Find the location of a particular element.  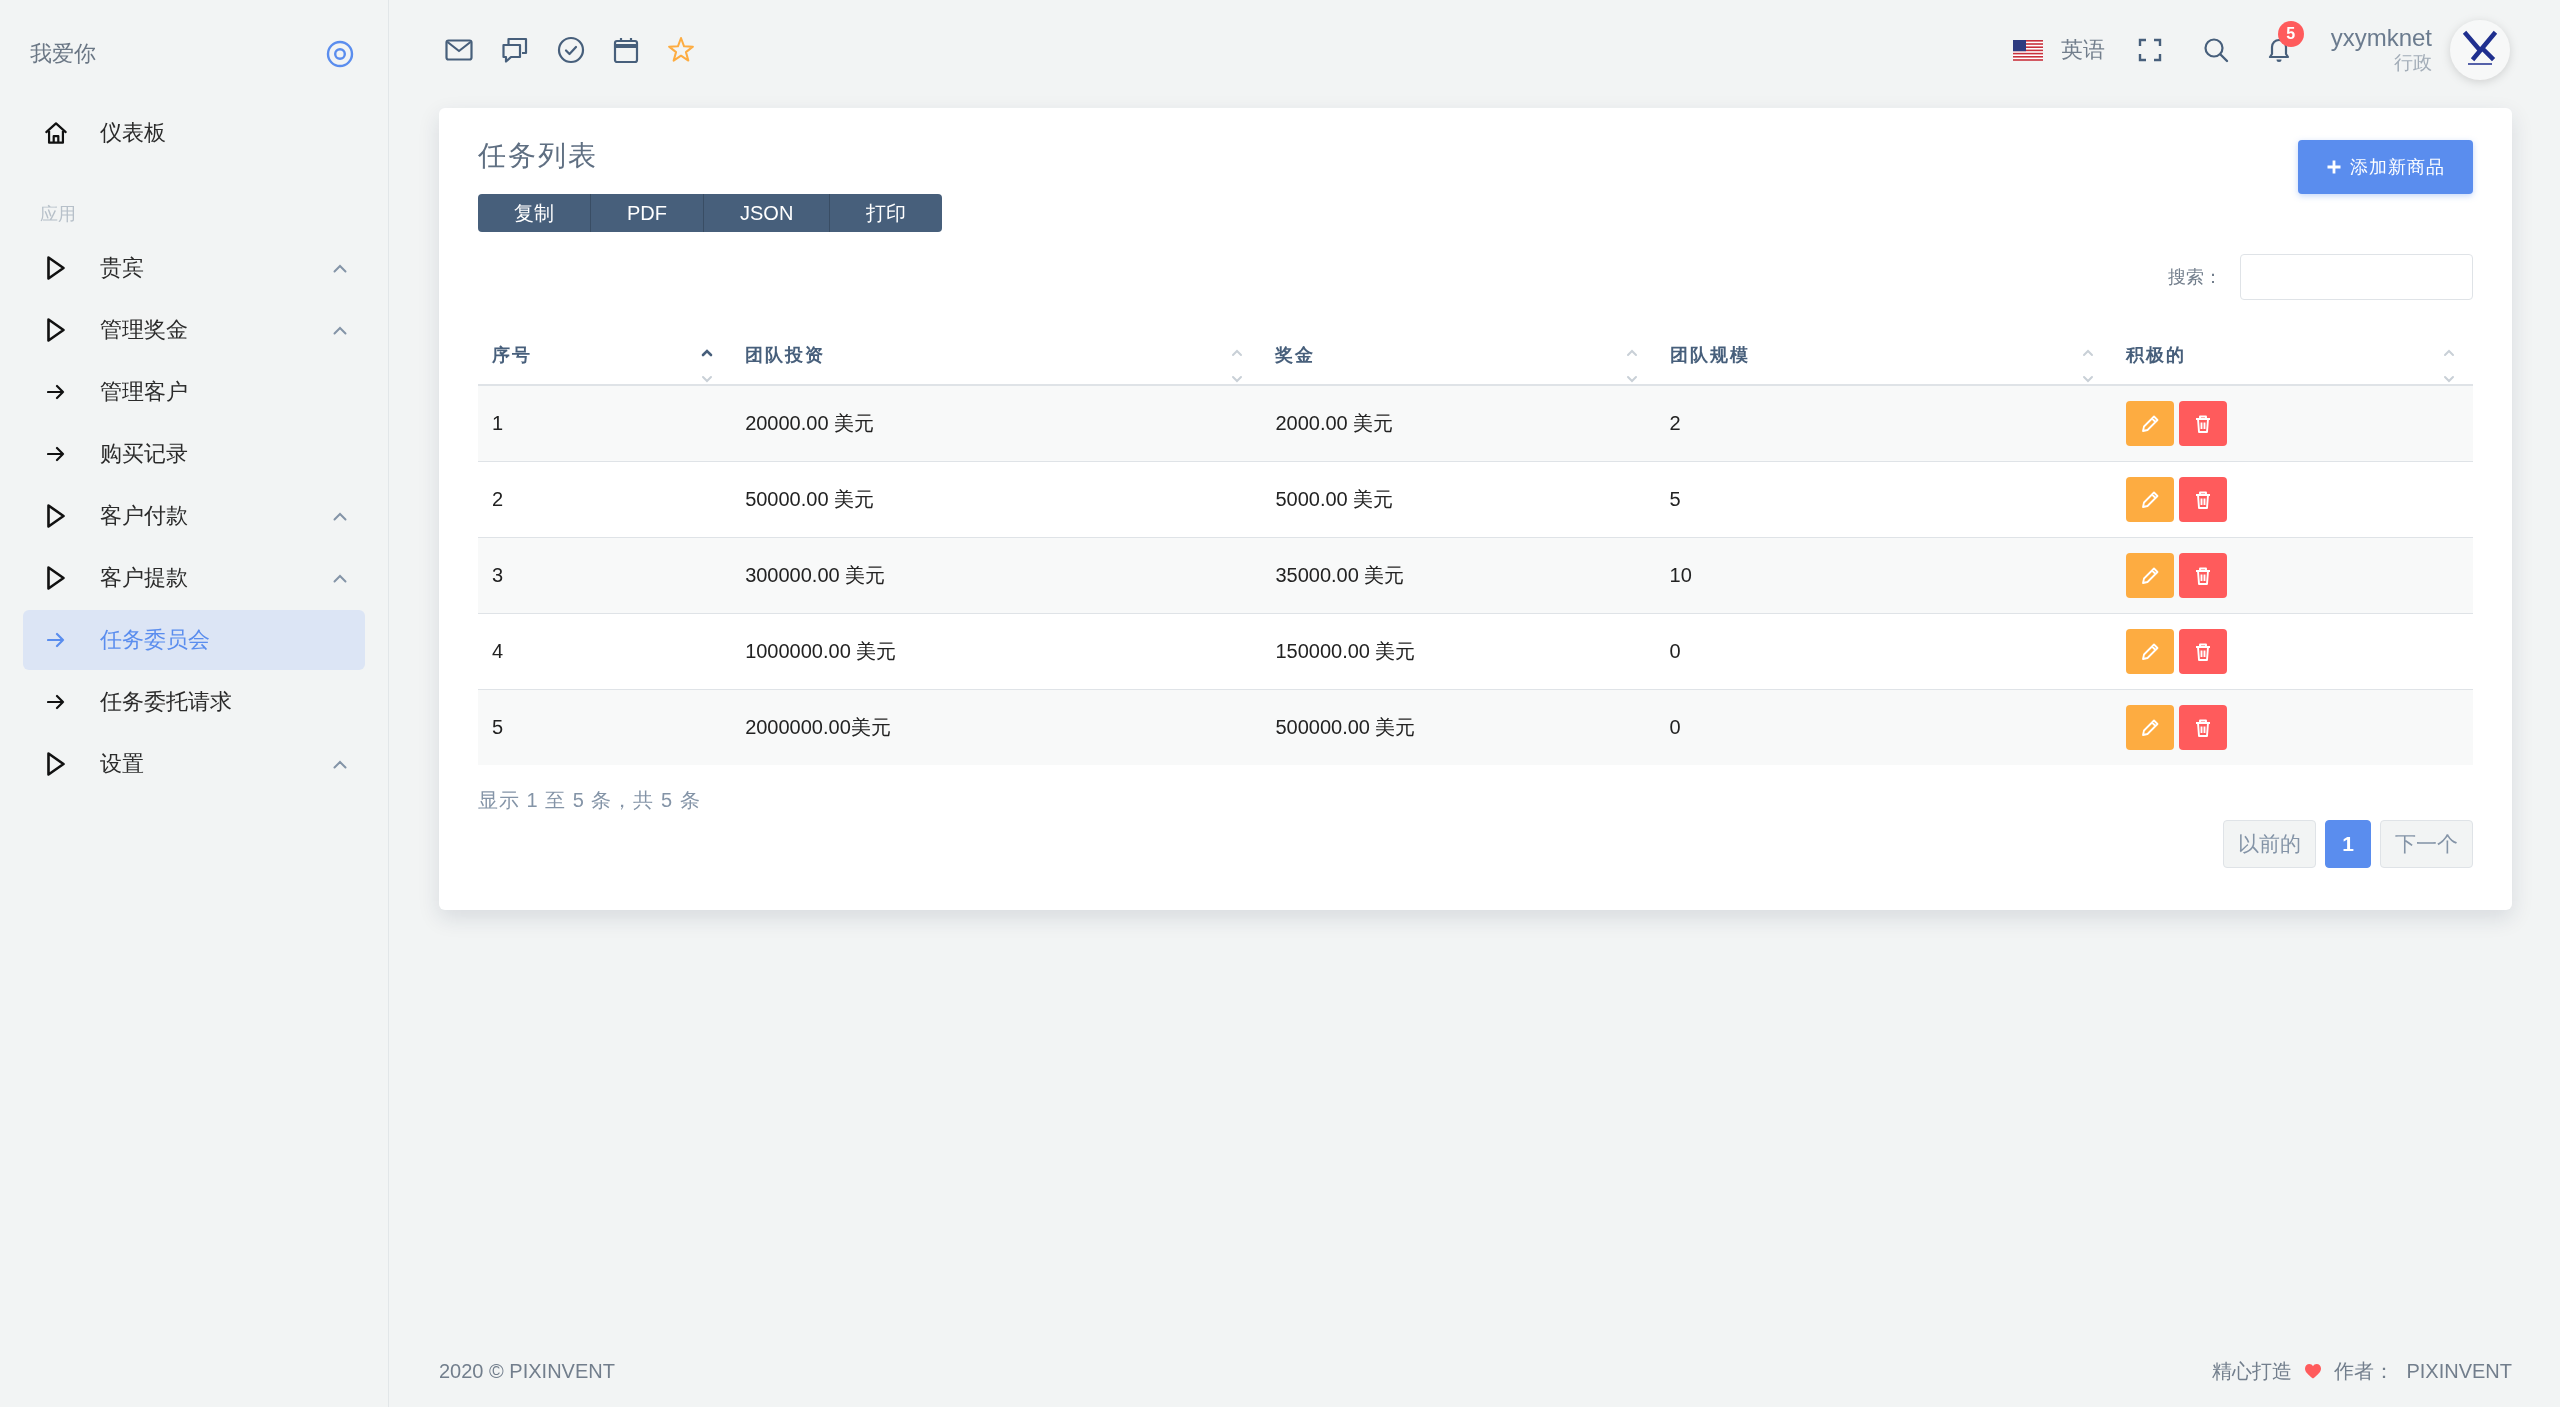

brand-name: 我爱你 is located at coordinates (63, 54).